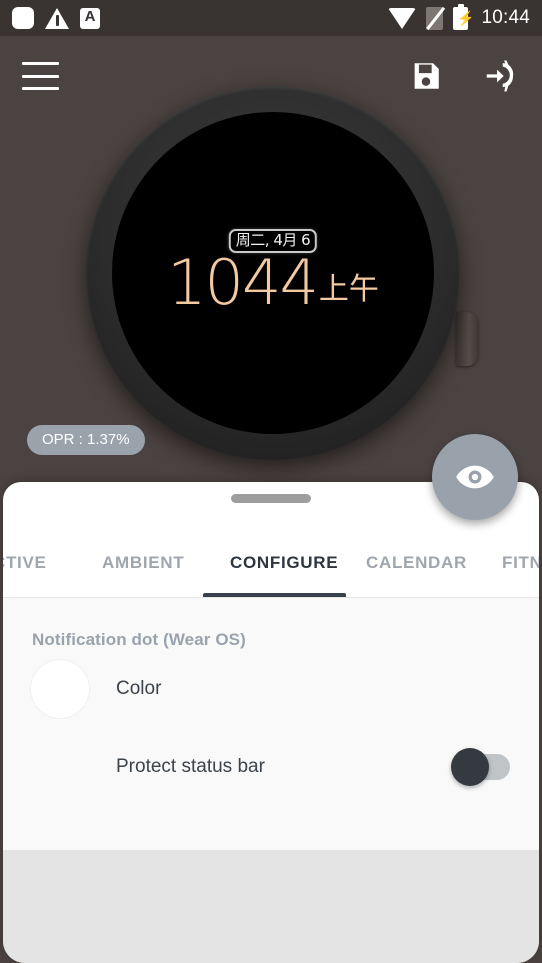  I want to click on tab-fitness: FITN, so click(520, 563).